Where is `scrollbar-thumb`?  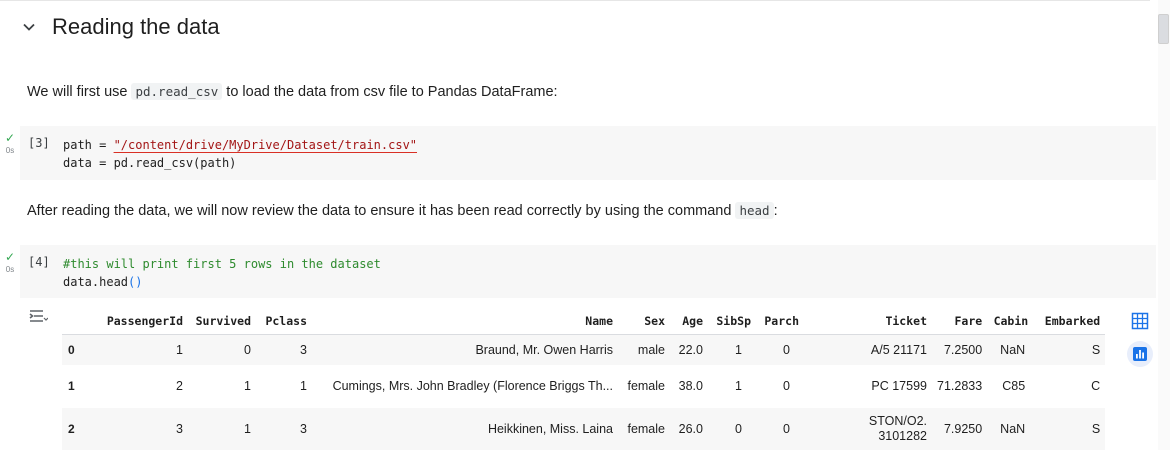 scrollbar-thumb is located at coordinates (1163, 29).